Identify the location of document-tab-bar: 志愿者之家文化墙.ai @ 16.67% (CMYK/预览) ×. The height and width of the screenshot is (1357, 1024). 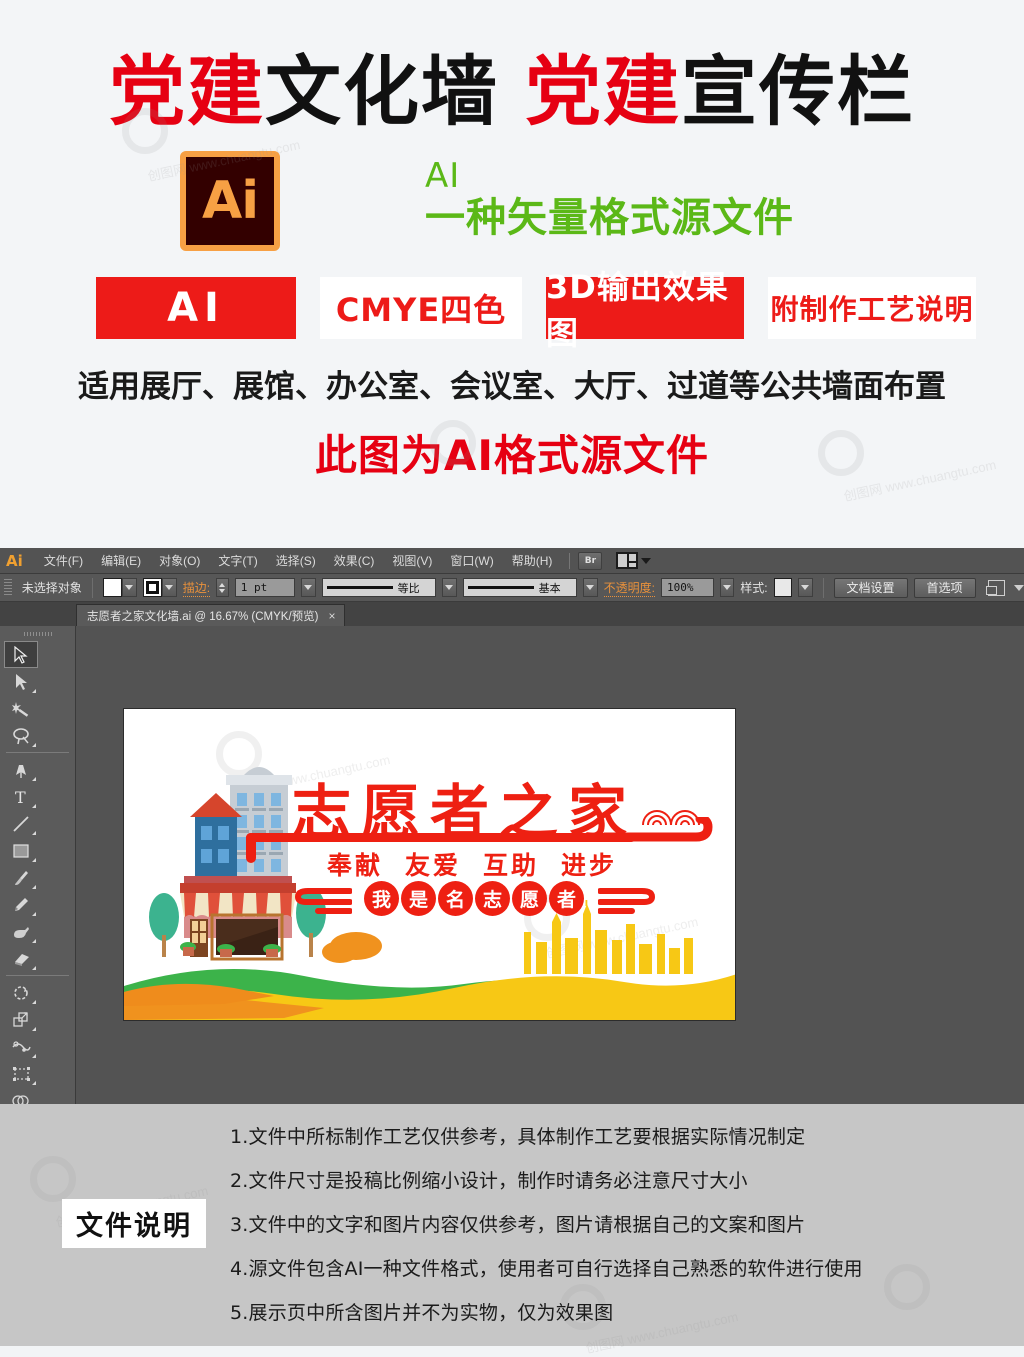
(512, 614).